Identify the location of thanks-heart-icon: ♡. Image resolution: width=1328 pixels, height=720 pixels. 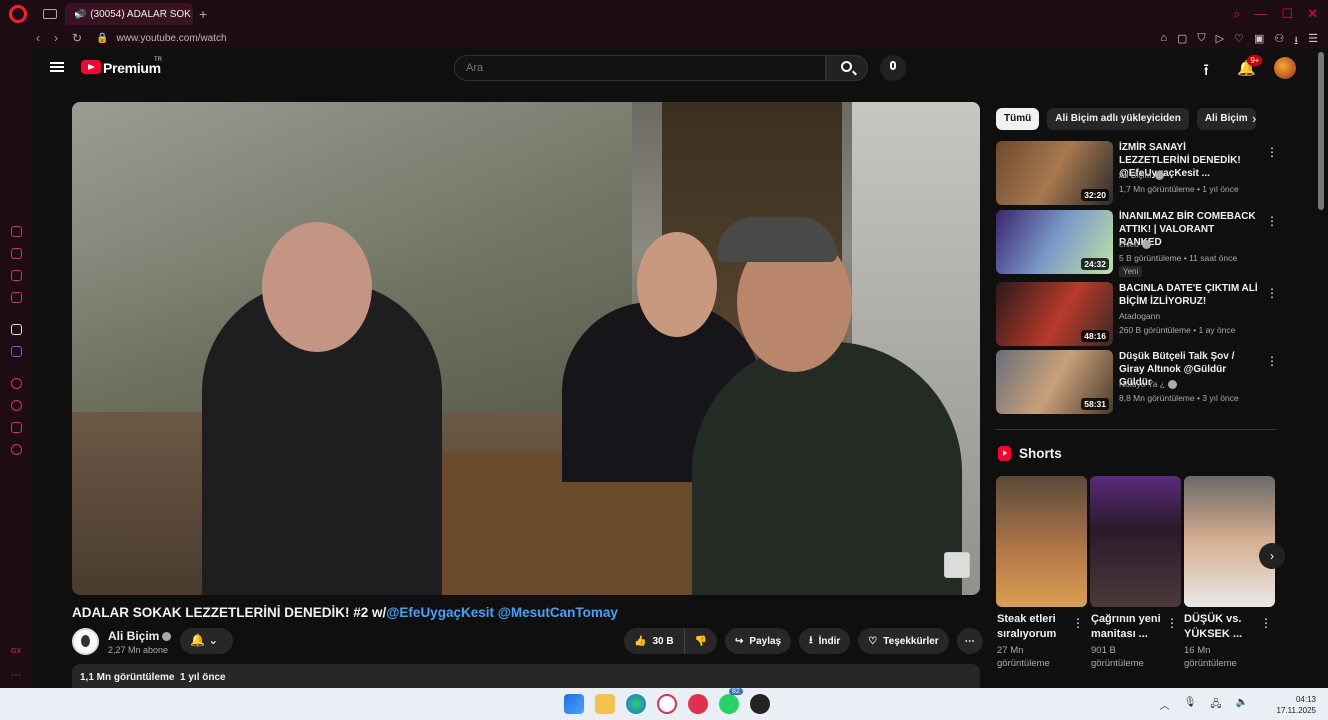
(873, 641).